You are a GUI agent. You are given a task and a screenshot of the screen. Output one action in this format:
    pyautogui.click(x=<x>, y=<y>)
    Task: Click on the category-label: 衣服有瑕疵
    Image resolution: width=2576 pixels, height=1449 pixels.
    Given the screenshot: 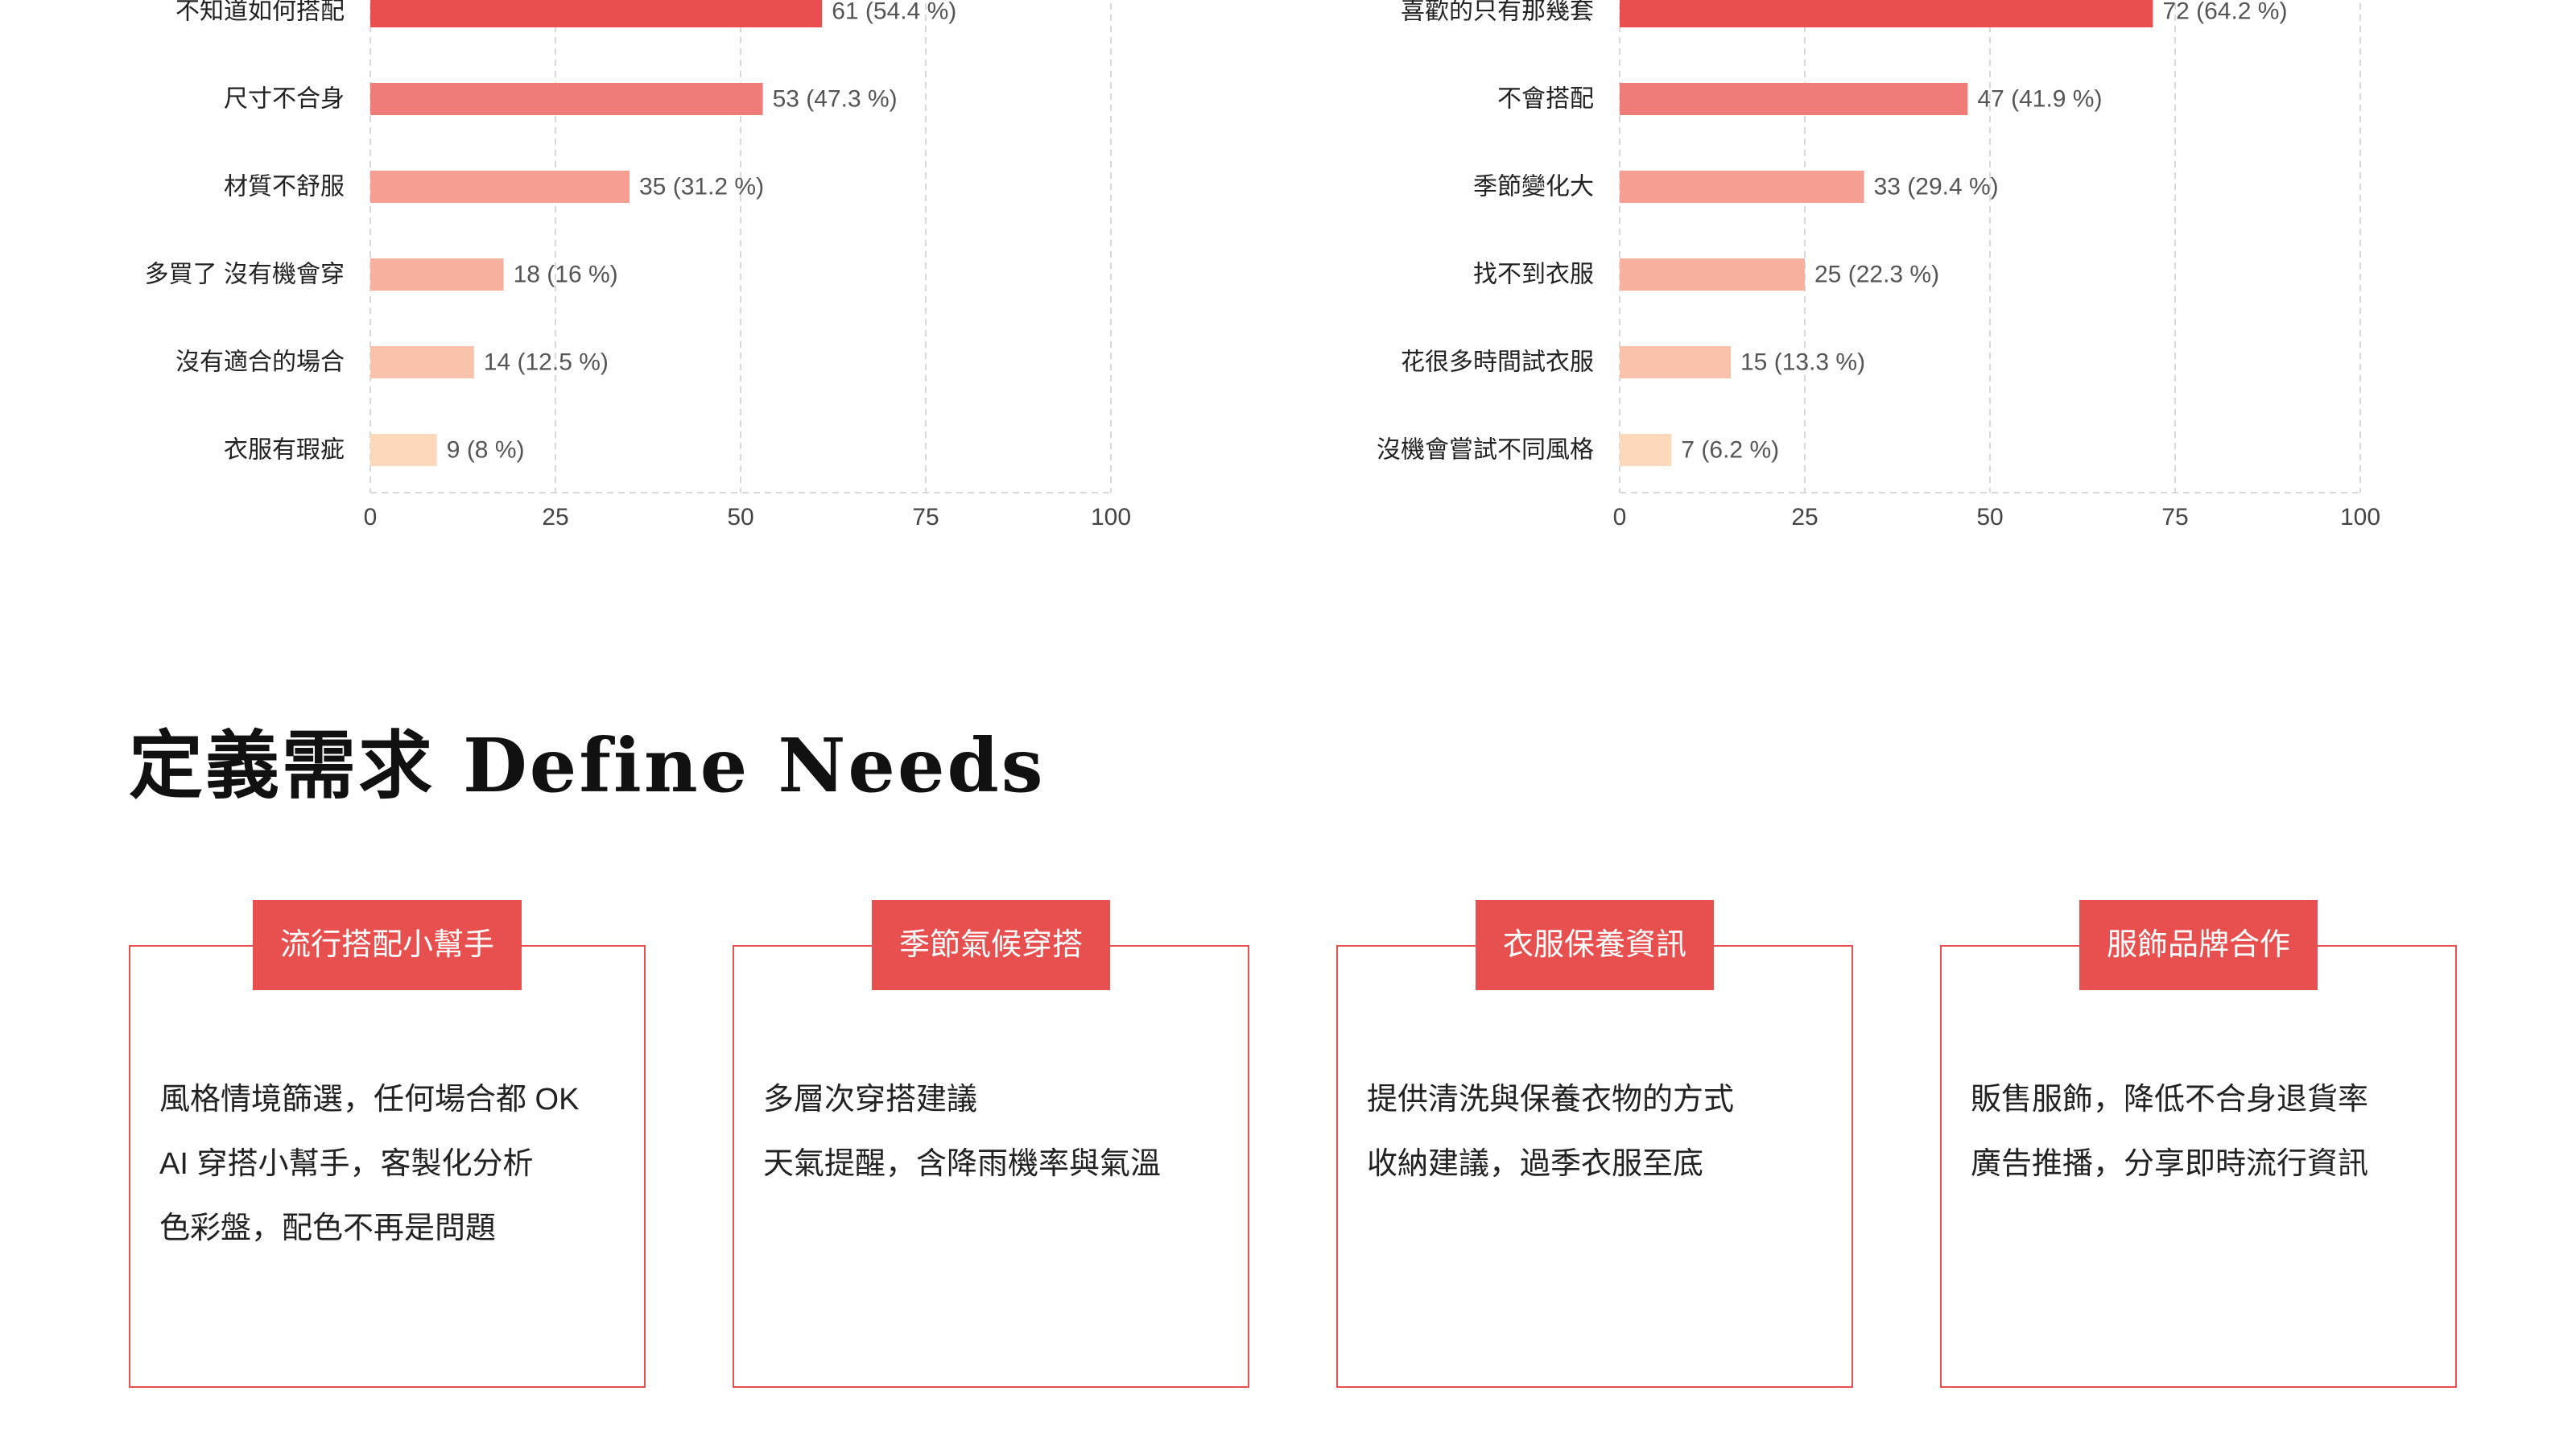 What is the action you would take?
    pyautogui.click(x=284, y=450)
    